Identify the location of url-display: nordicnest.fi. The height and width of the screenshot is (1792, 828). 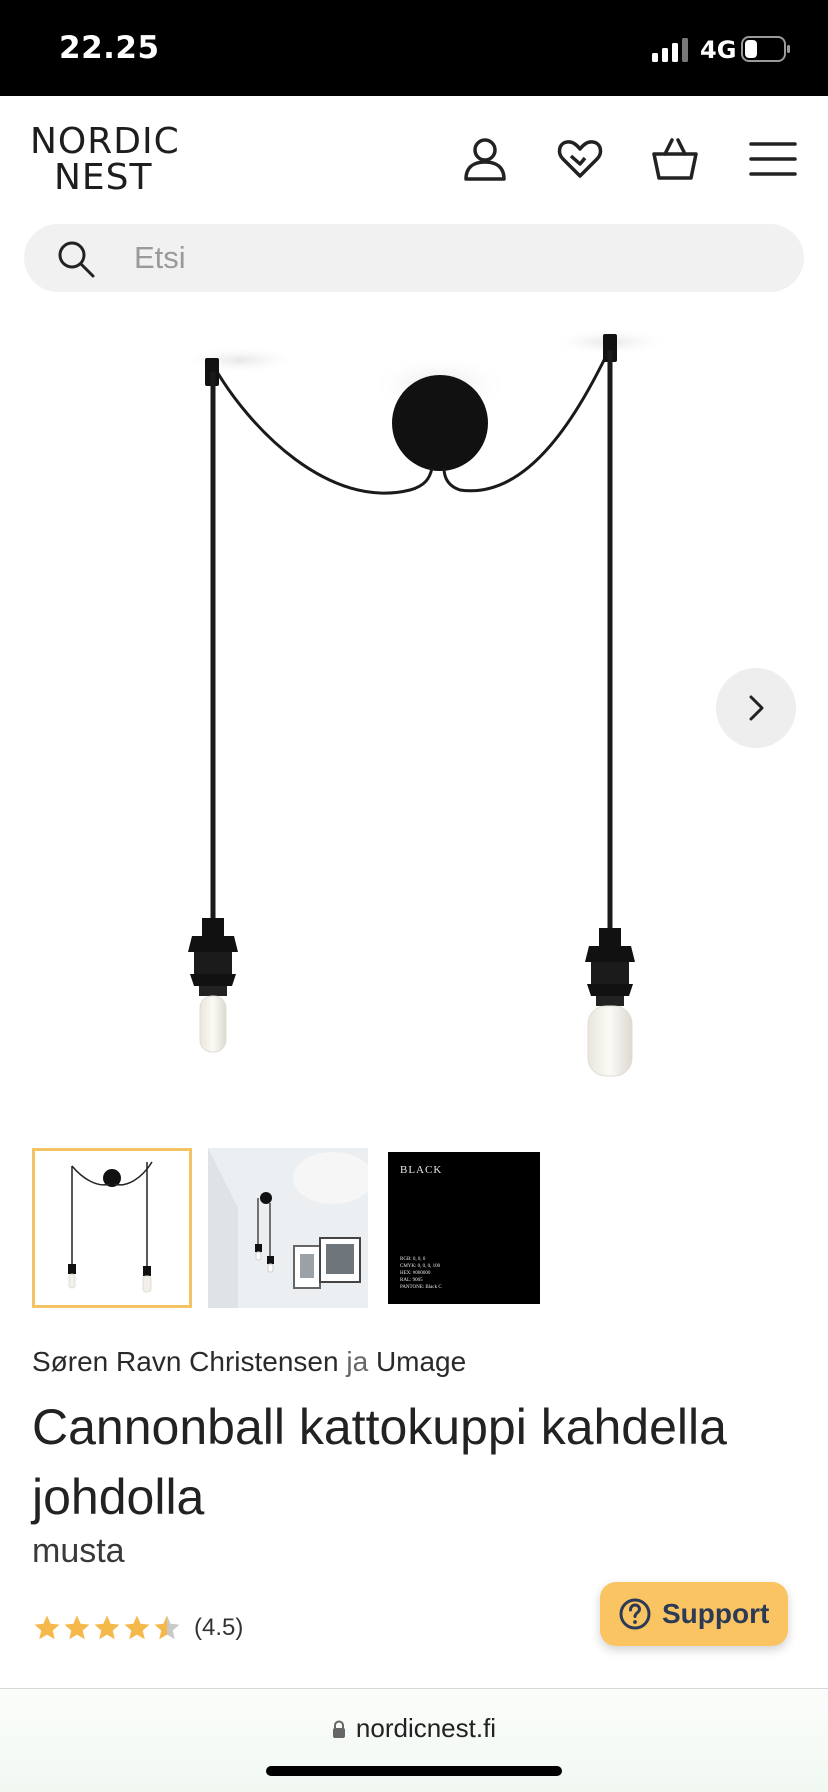
(414, 1728).